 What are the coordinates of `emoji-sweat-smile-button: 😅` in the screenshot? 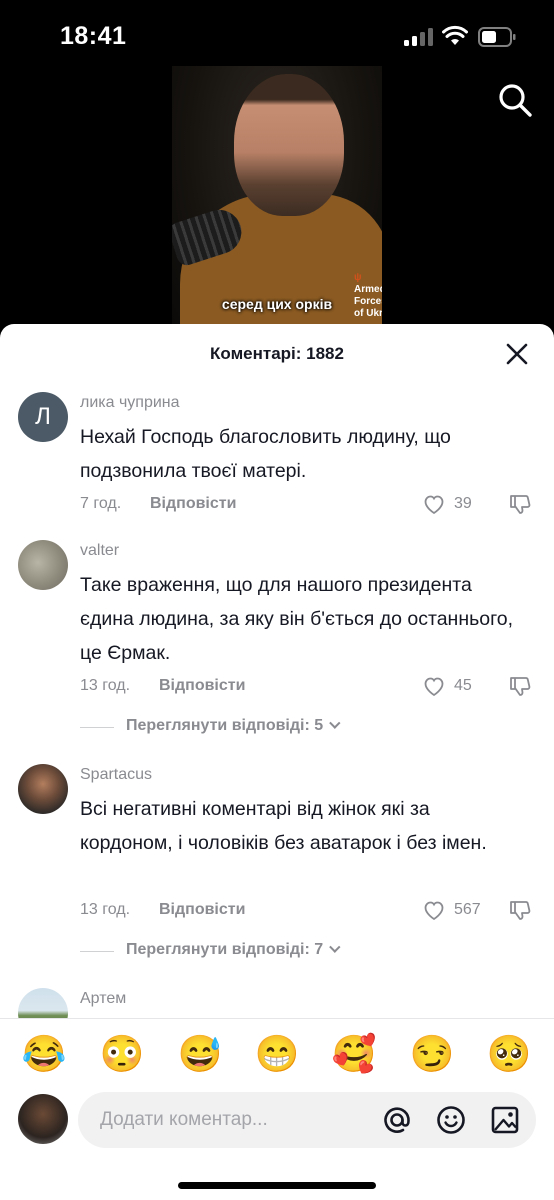 It's located at (200, 1054).